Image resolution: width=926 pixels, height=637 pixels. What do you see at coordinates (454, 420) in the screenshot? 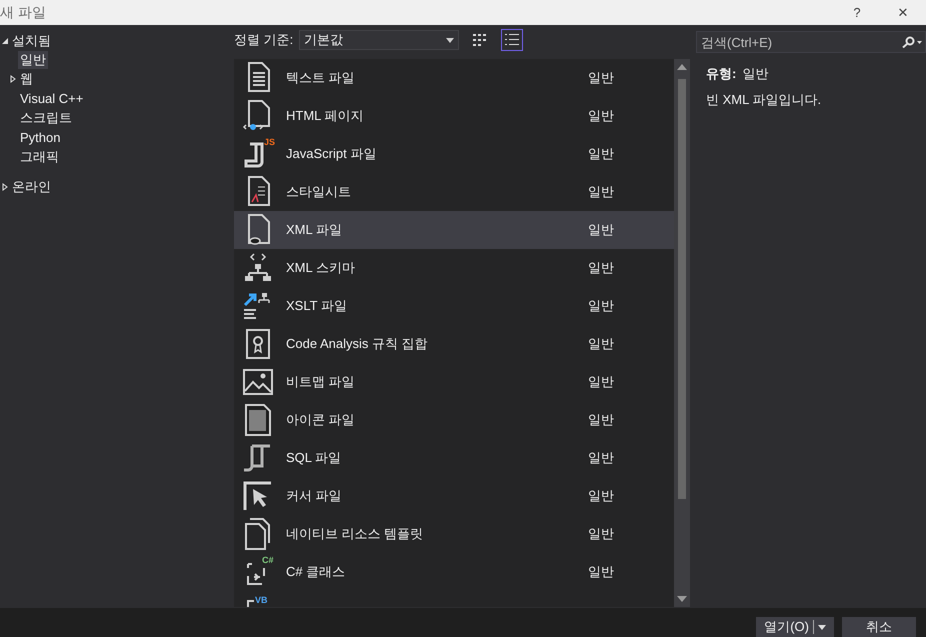
I see `template-item: 아이콘 파일 일반` at bounding box center [454, 420].